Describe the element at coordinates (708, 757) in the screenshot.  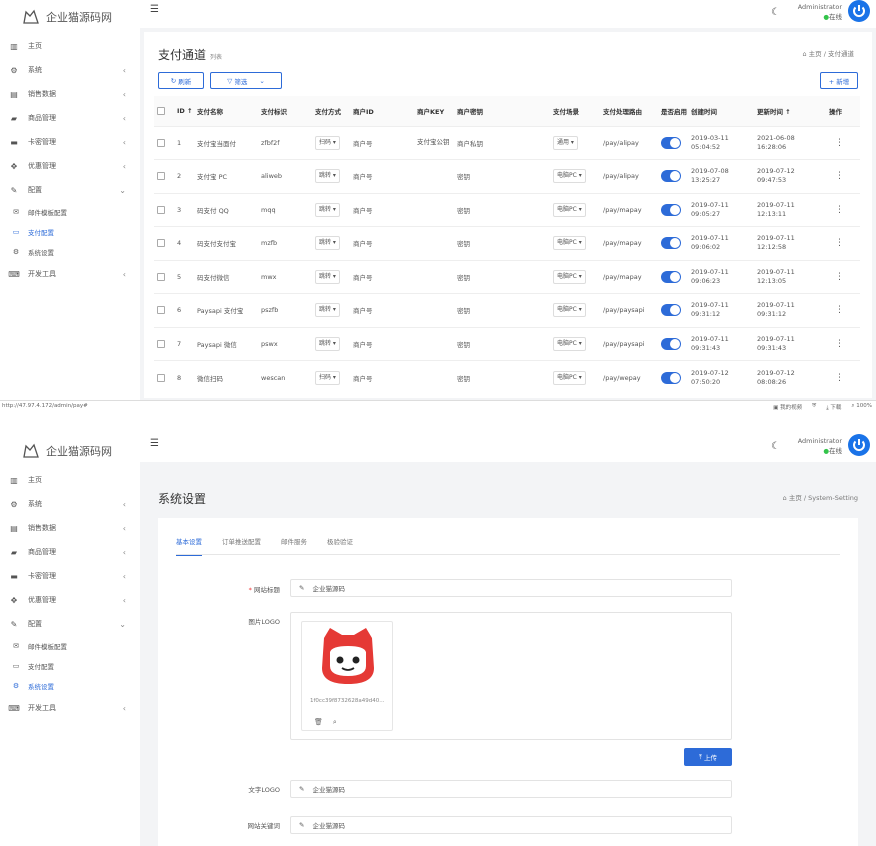
I see `upload-button: ⤒ 上传` at that location.